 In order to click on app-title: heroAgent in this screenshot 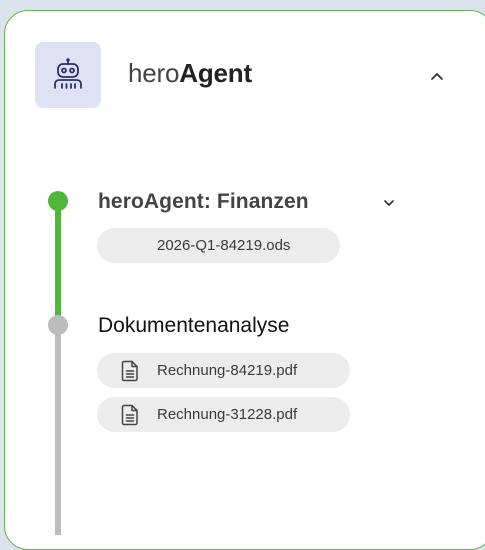, I will do `click(190, 73)`.